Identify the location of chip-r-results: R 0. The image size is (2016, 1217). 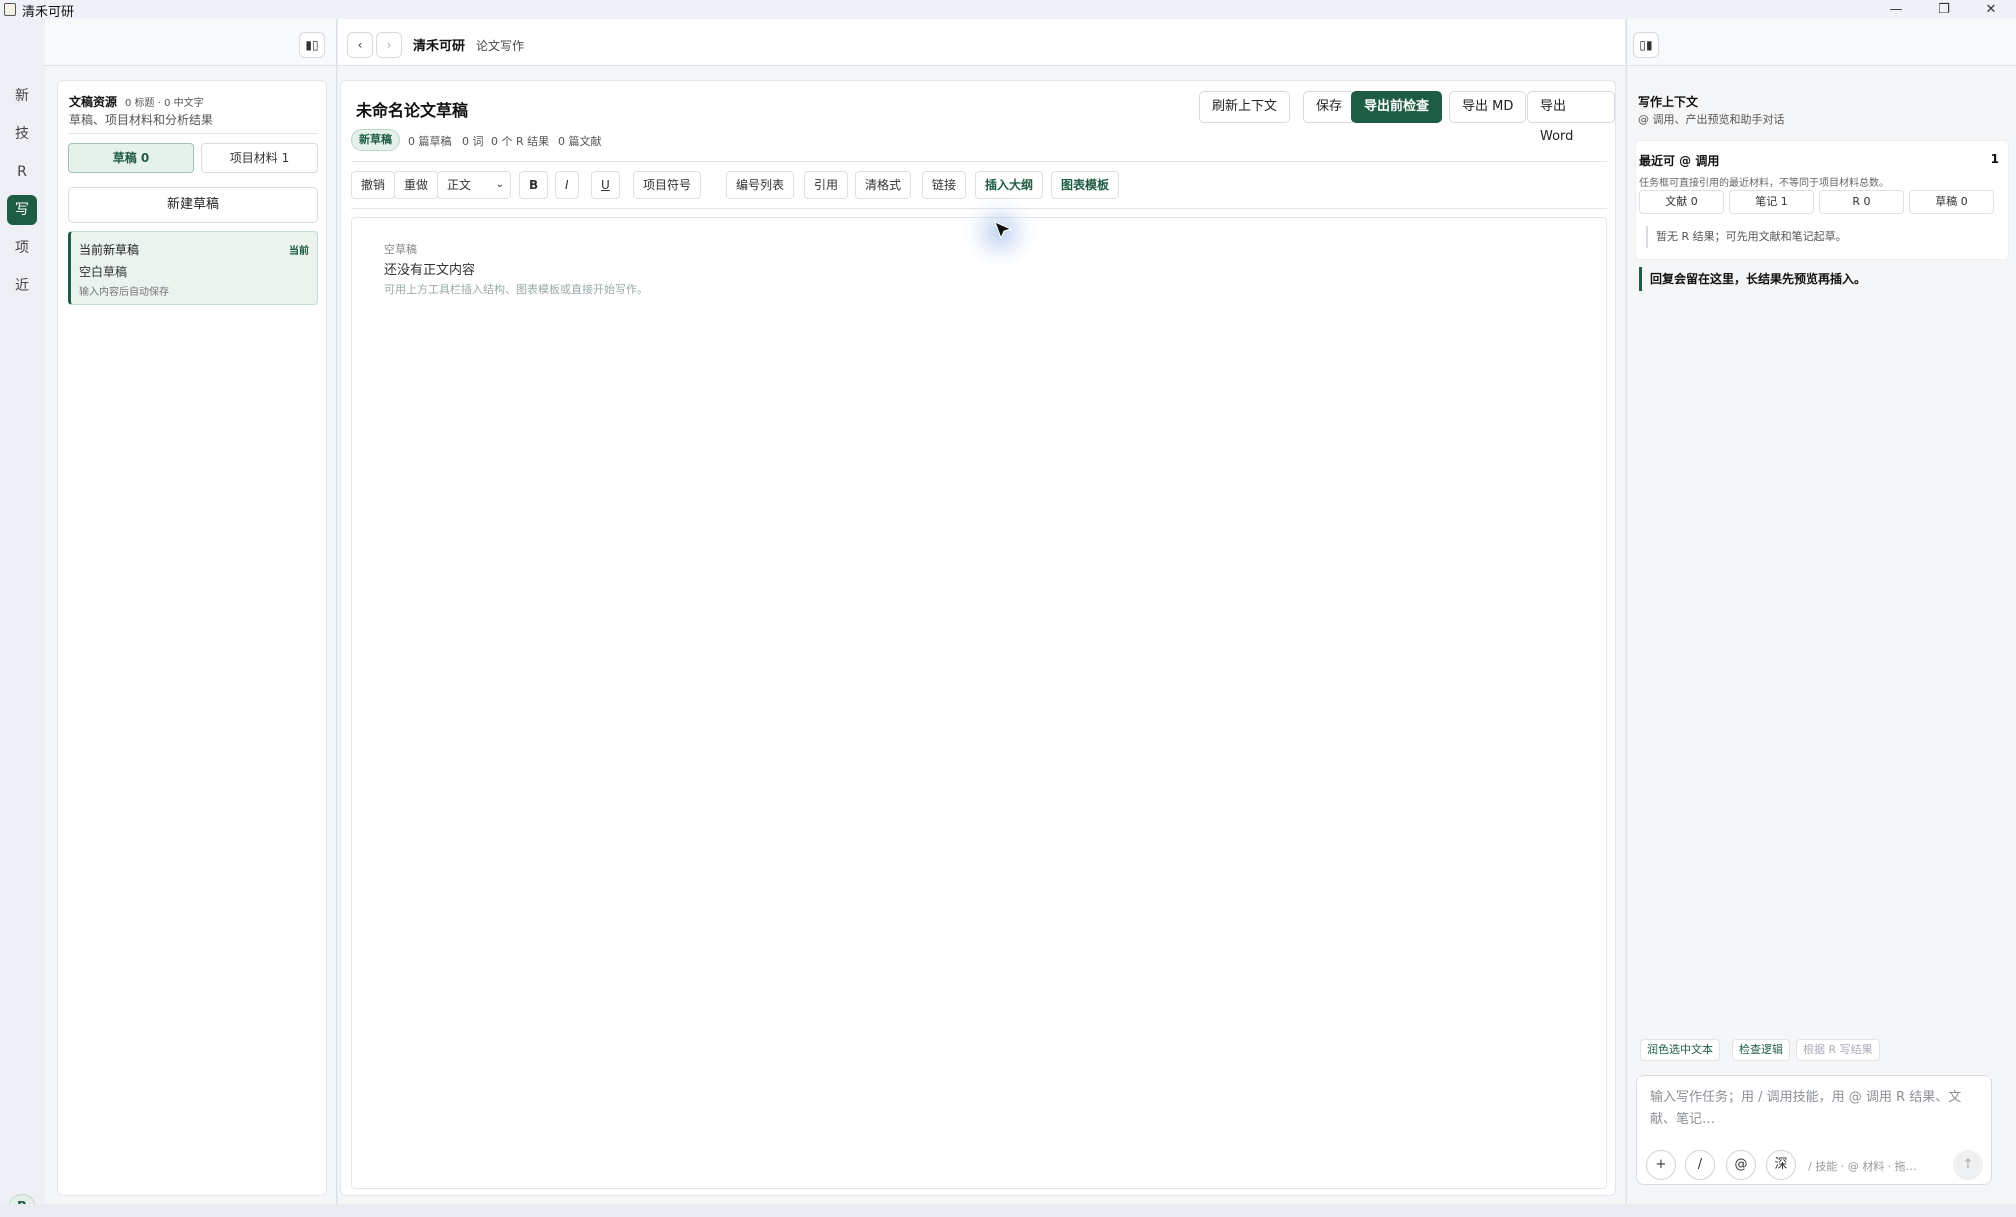
(1861, 202).